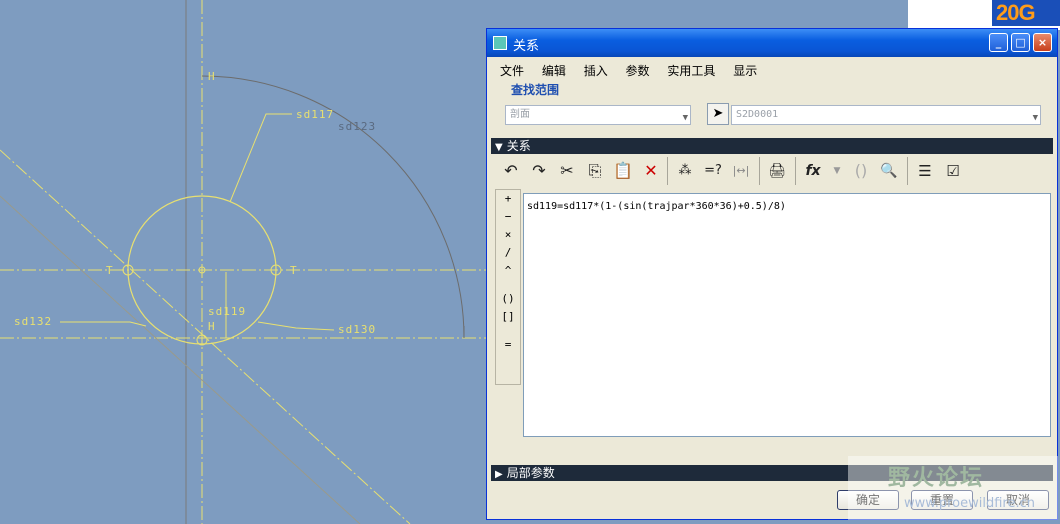  Describe the element at coordinates (998, 42) in the screenshot. I see `minimize-button: _` at that location.